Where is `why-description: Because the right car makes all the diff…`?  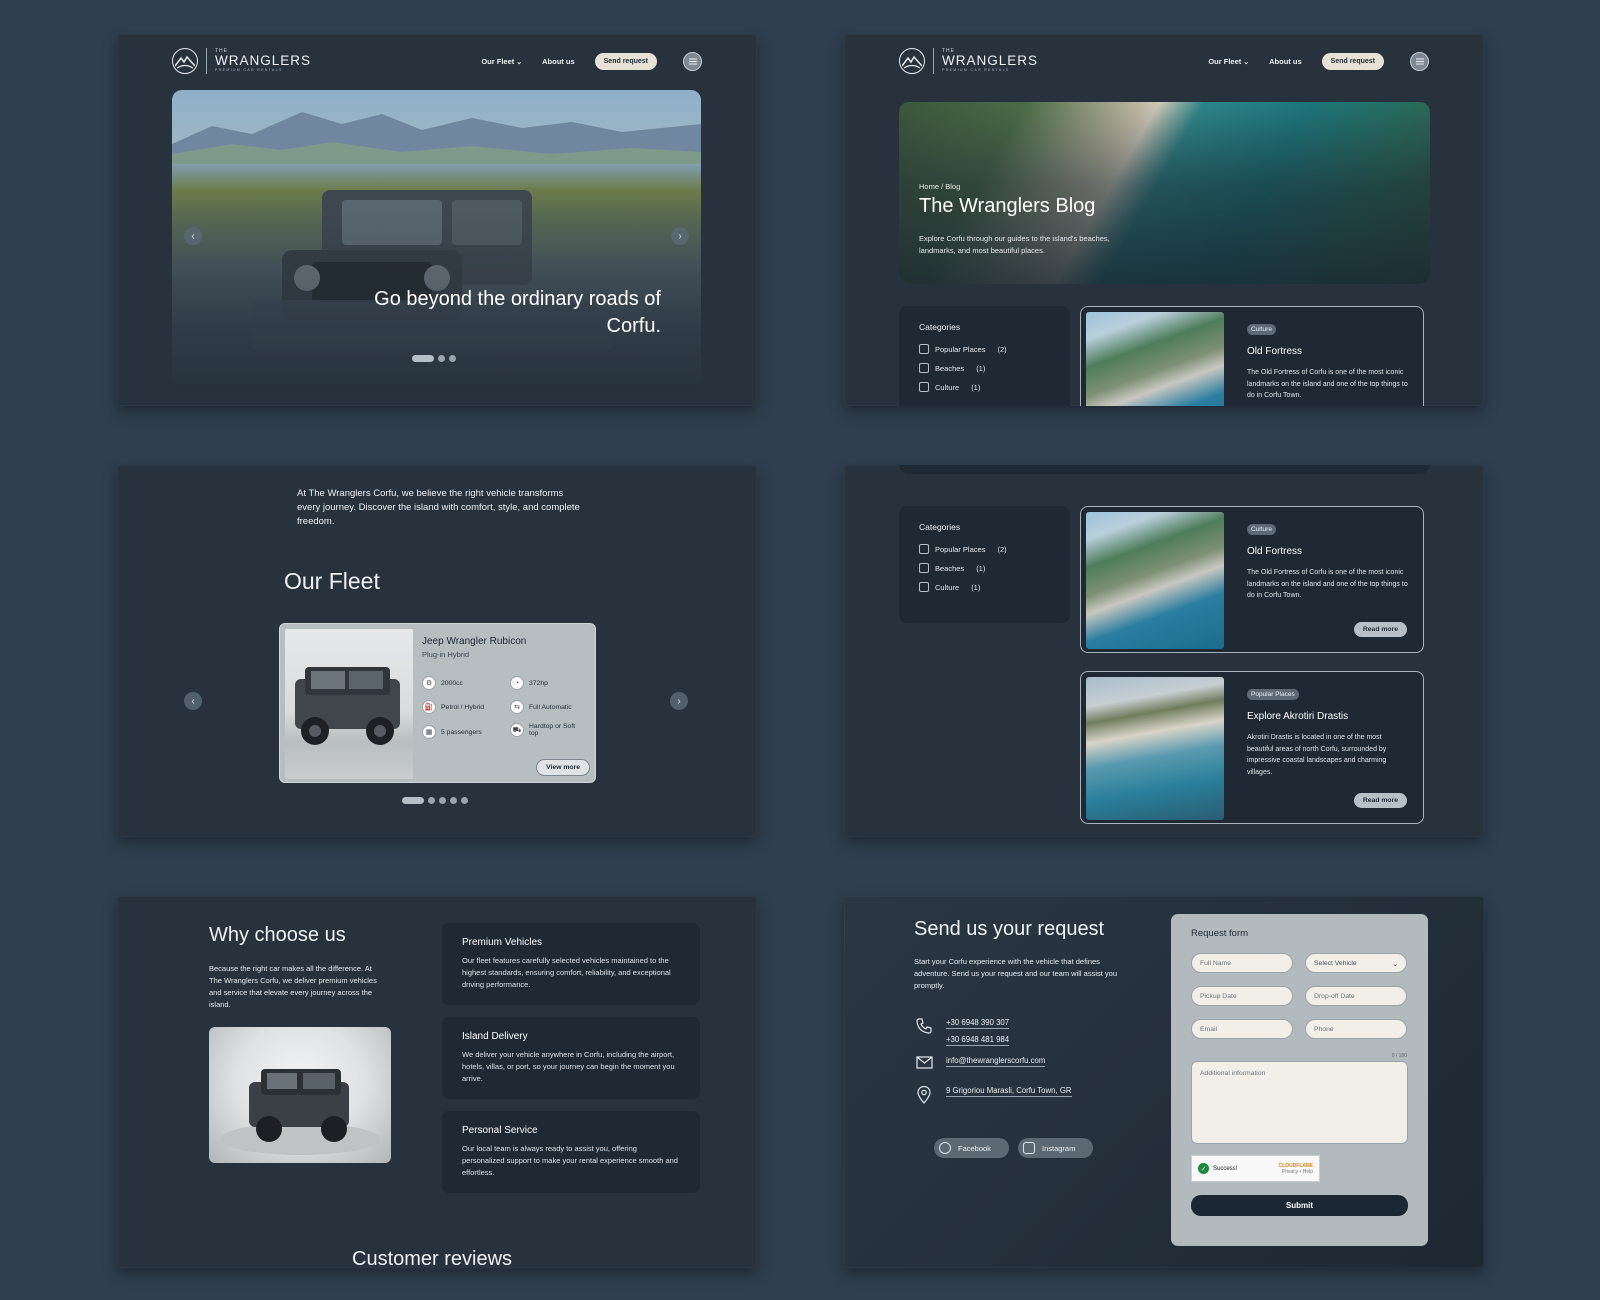
why-description: Because the right car makes all the diff… is located at coordinates (293, 986).